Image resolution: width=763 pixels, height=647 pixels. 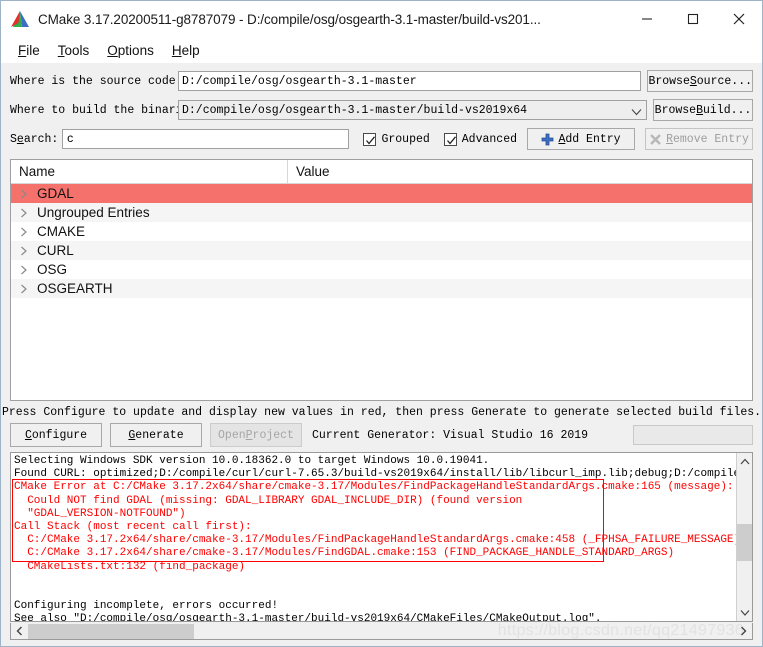 What do you see at coordinates (19, 631) in the screenshot?
I see `scroll-left-icon` at bounding box center [19, 631].